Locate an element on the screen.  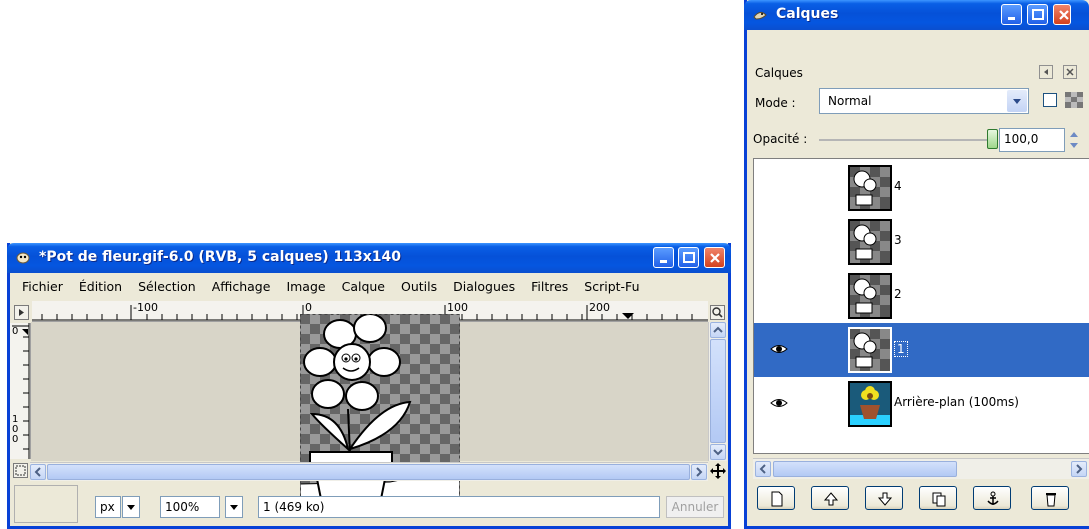
scroll-right-button is located at coordinates (699, 472).